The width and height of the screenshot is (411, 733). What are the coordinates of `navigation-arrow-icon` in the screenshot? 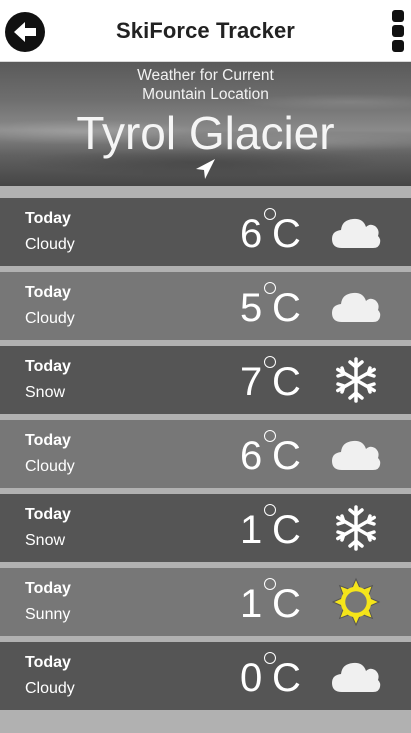 It's located at (205, 169).